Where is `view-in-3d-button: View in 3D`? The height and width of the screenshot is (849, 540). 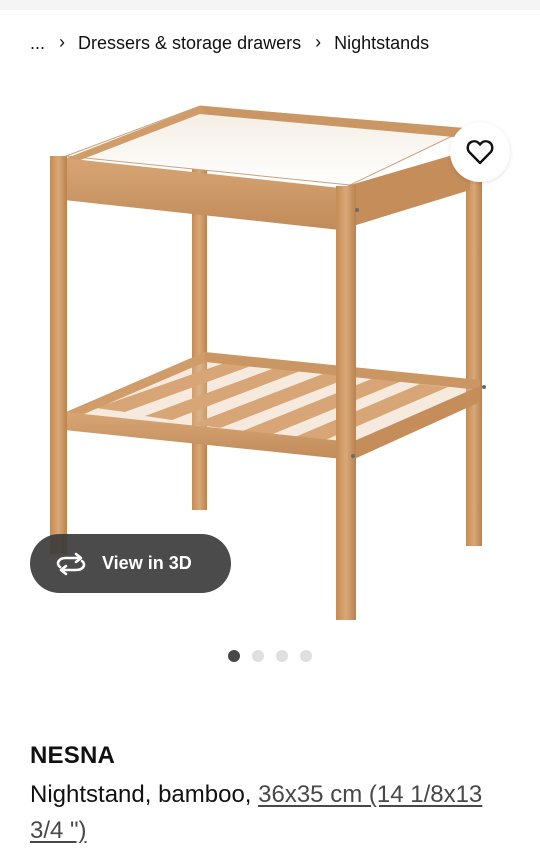
view-in-3d-button: View in 3D is located at coordinates (130, 563).